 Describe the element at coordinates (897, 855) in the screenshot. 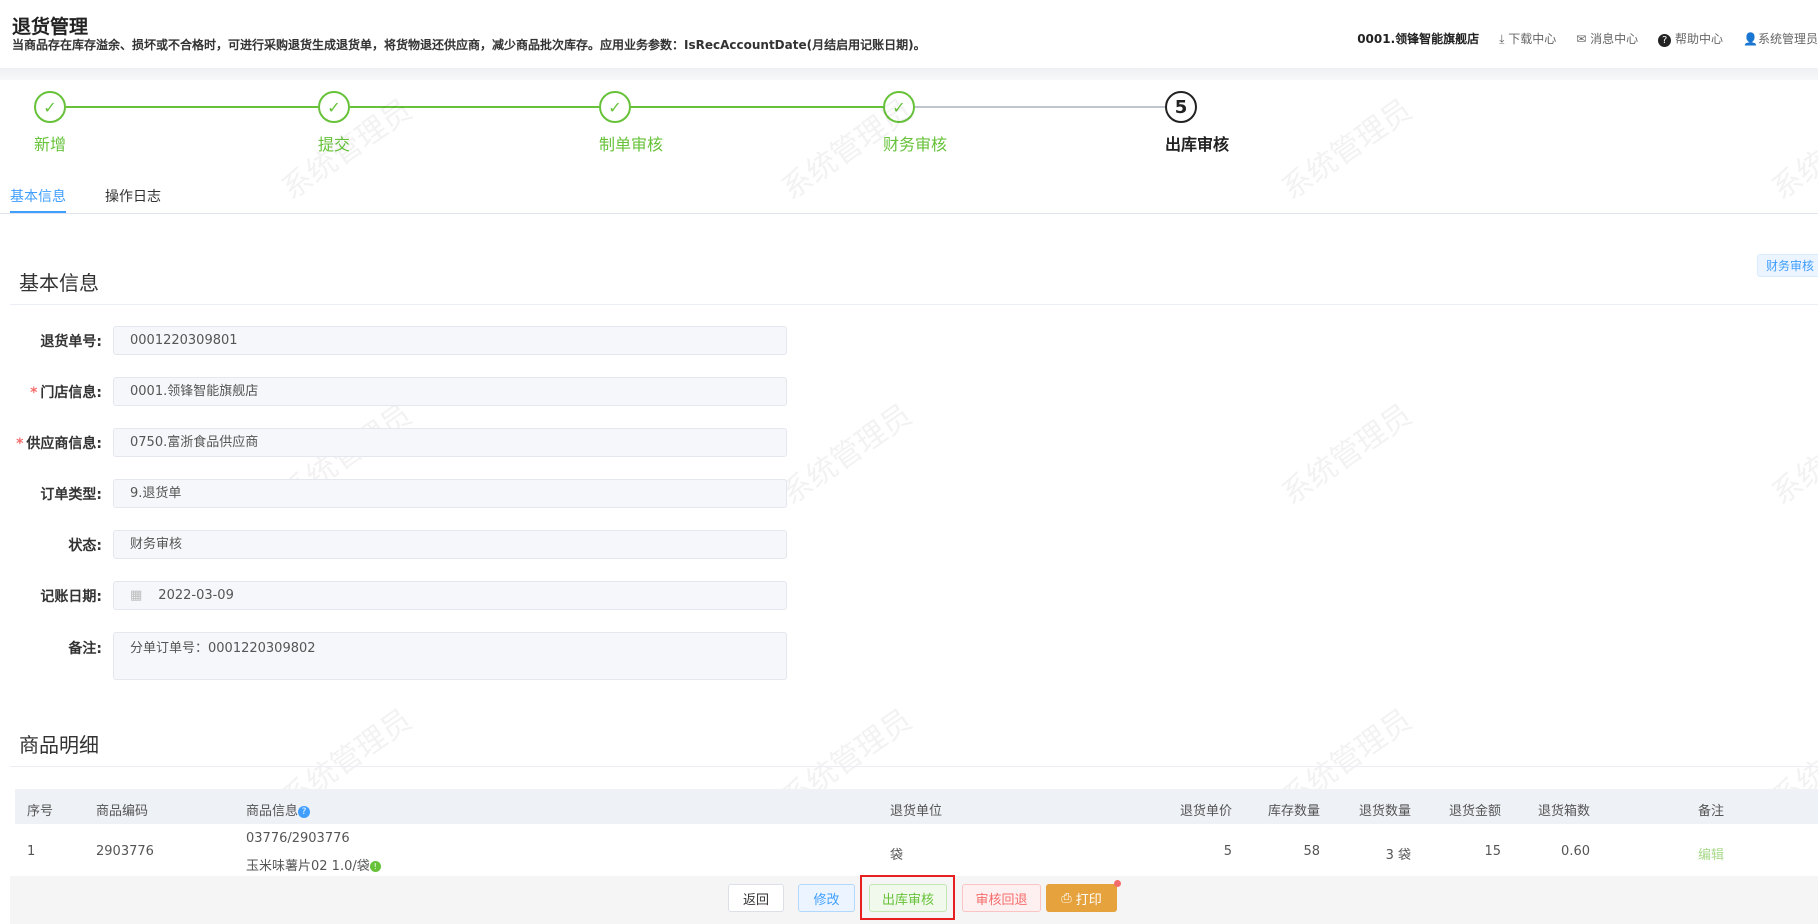

I see `cell-unit: 袋` at that location.